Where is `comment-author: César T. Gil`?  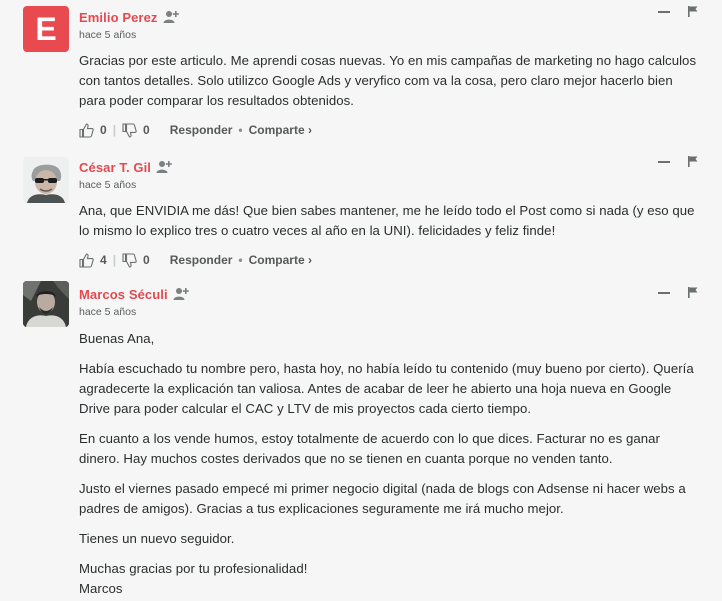 comment-author: César T. Gil is located at coordinates (115, 167).